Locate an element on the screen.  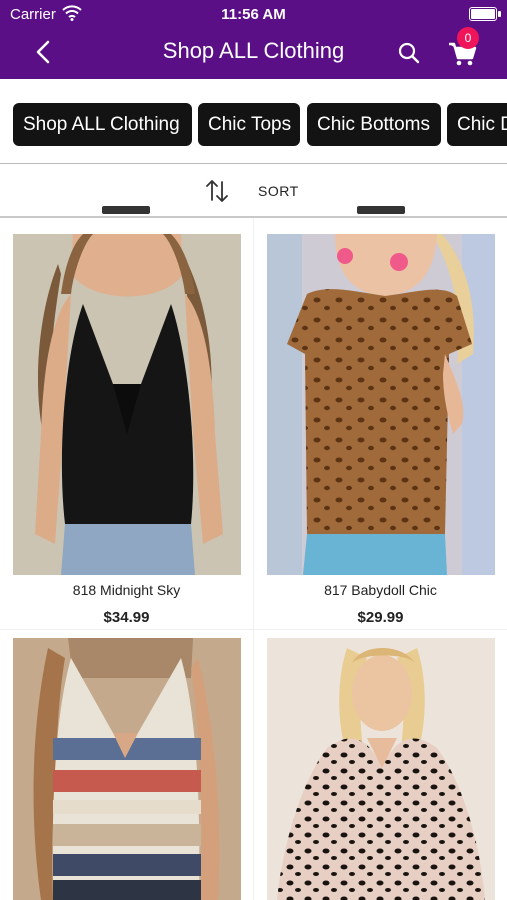
sort-button: SORT is located at coordinates (253, 190).